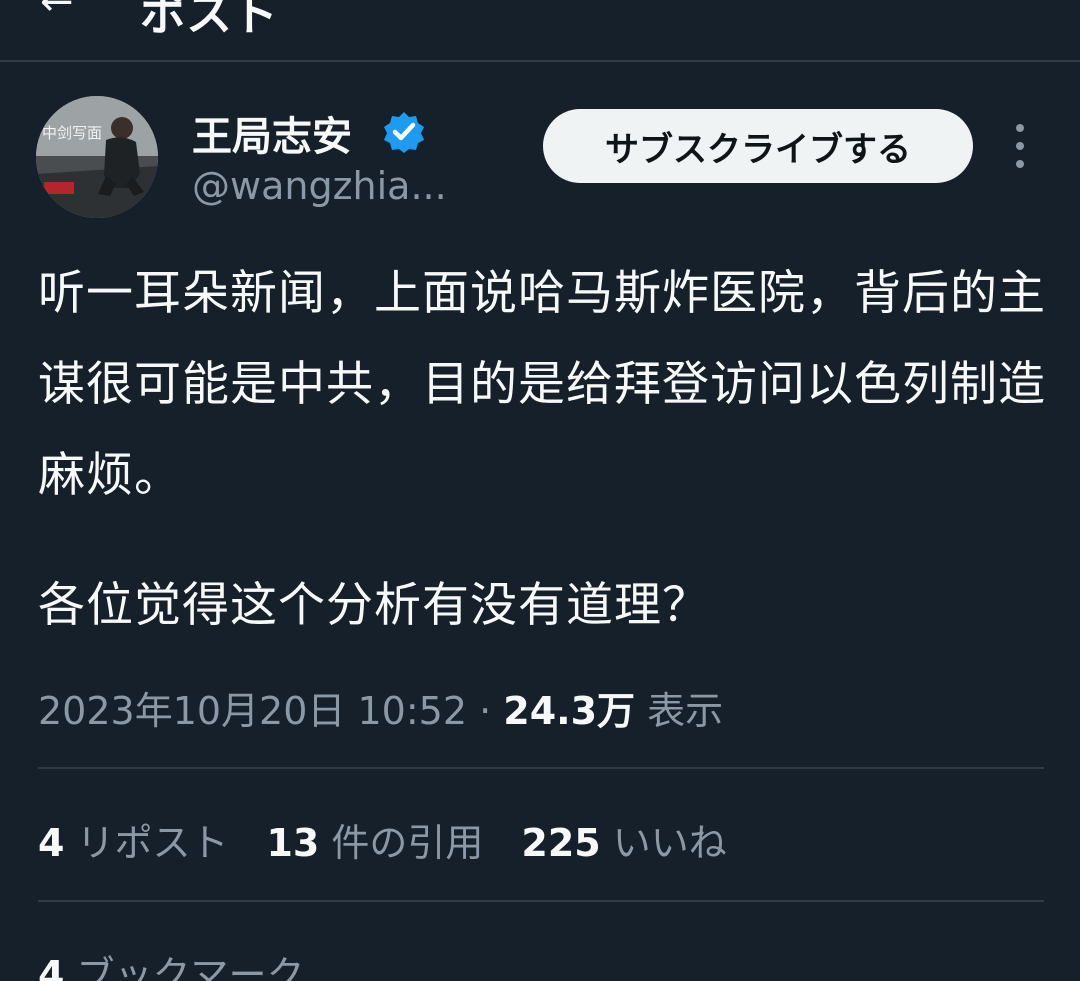 The height and width of the screenshot is (981, 1080). I want to click on avatar-text: 中剑写面, so click(72, 133).